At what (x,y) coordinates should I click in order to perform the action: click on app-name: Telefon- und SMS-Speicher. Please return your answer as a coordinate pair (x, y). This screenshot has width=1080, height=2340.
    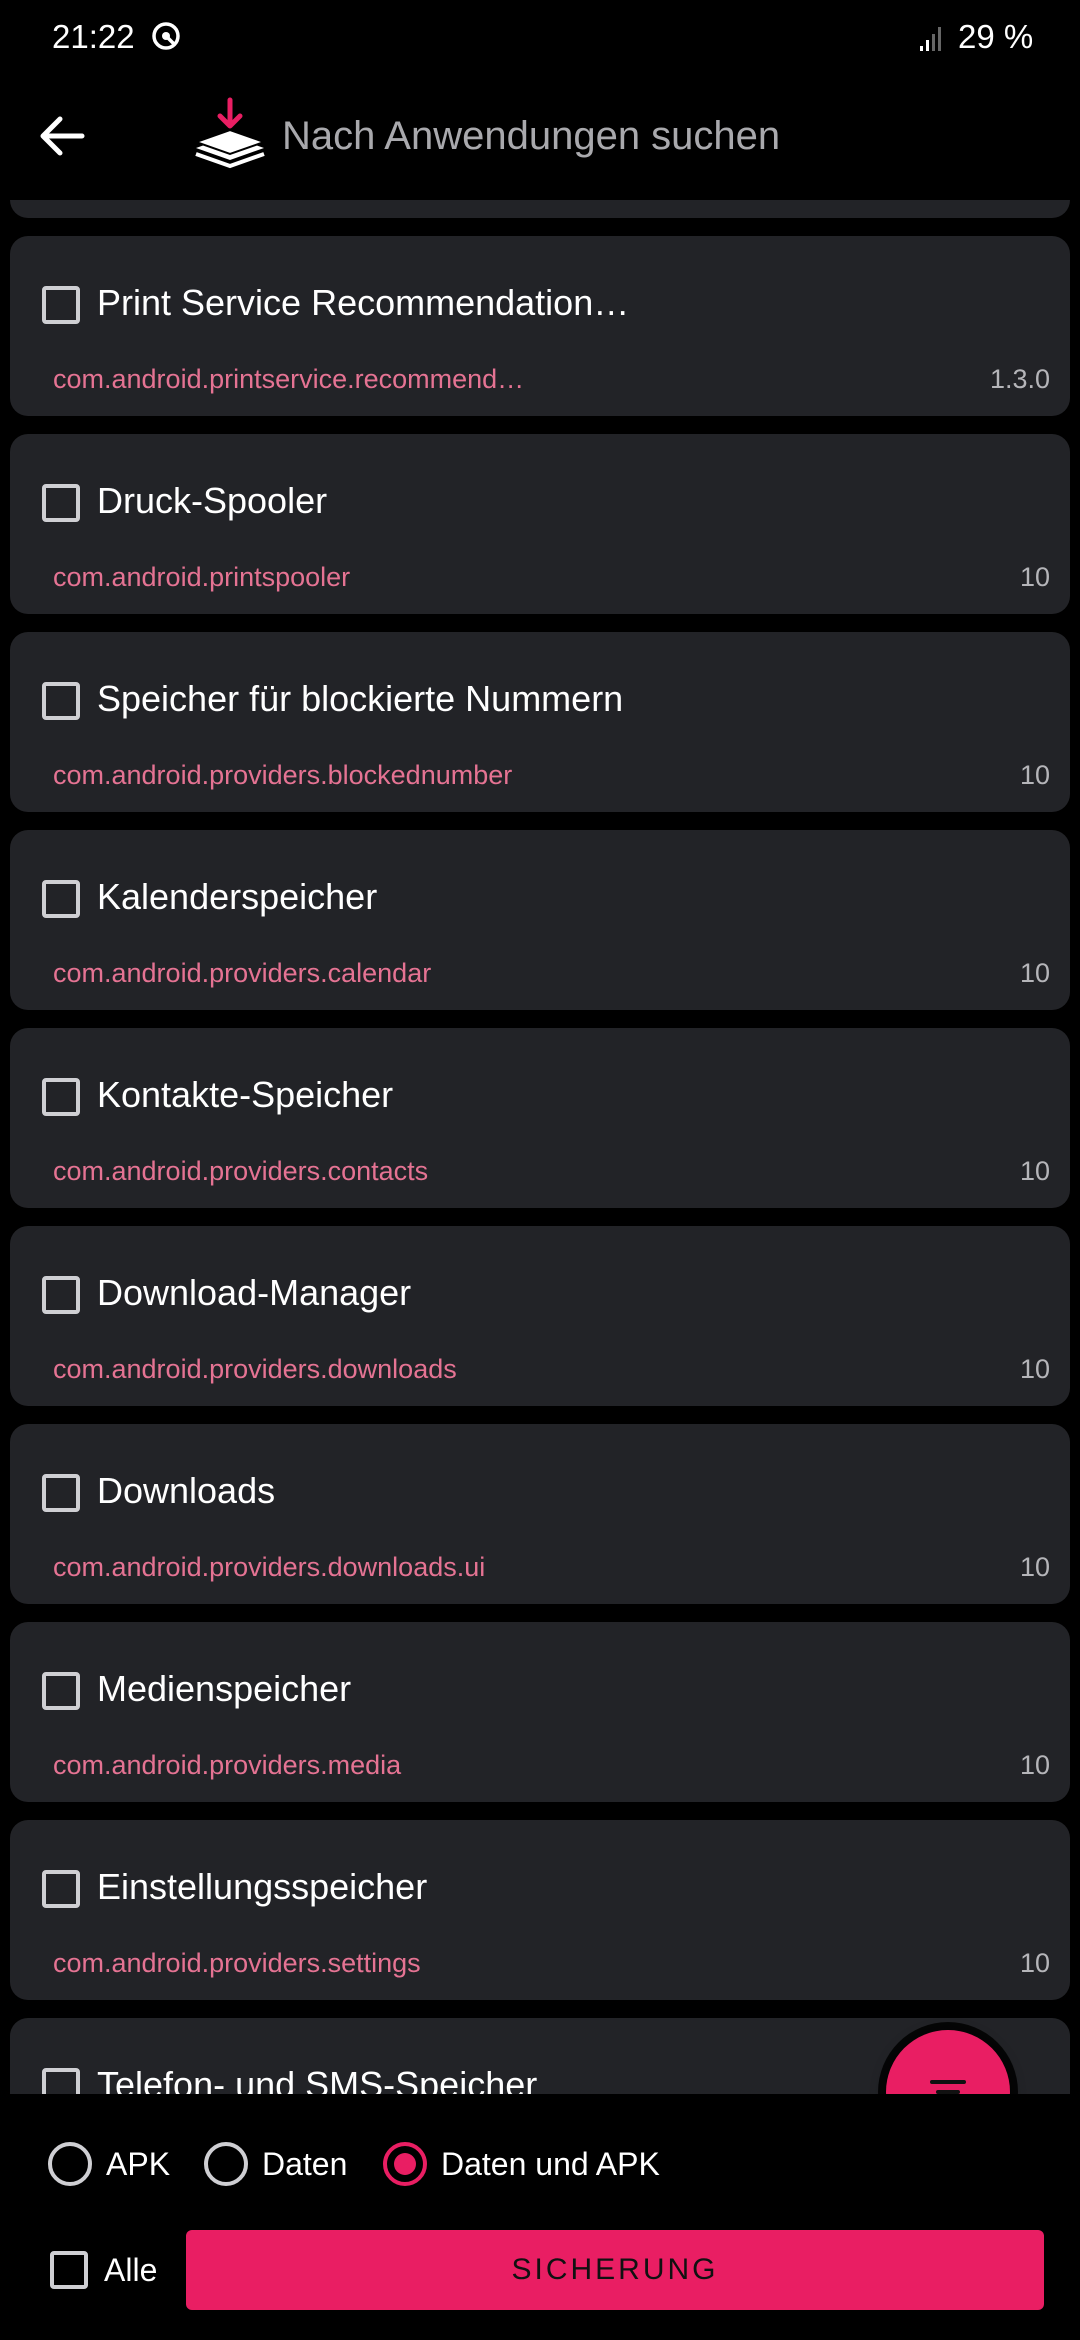
    Looking at the image, I should click on (317, 2079).